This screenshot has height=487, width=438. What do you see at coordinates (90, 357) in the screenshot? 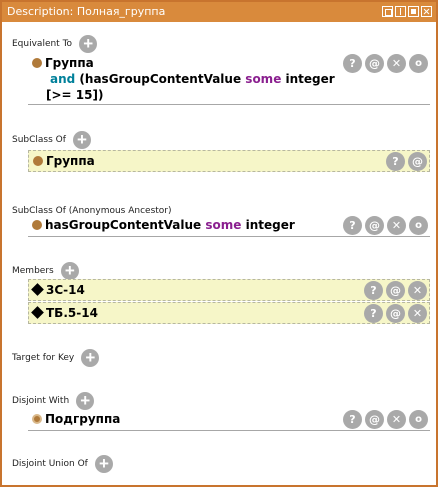
I see `add-key-icon: +` at bounding box center [90, 357].